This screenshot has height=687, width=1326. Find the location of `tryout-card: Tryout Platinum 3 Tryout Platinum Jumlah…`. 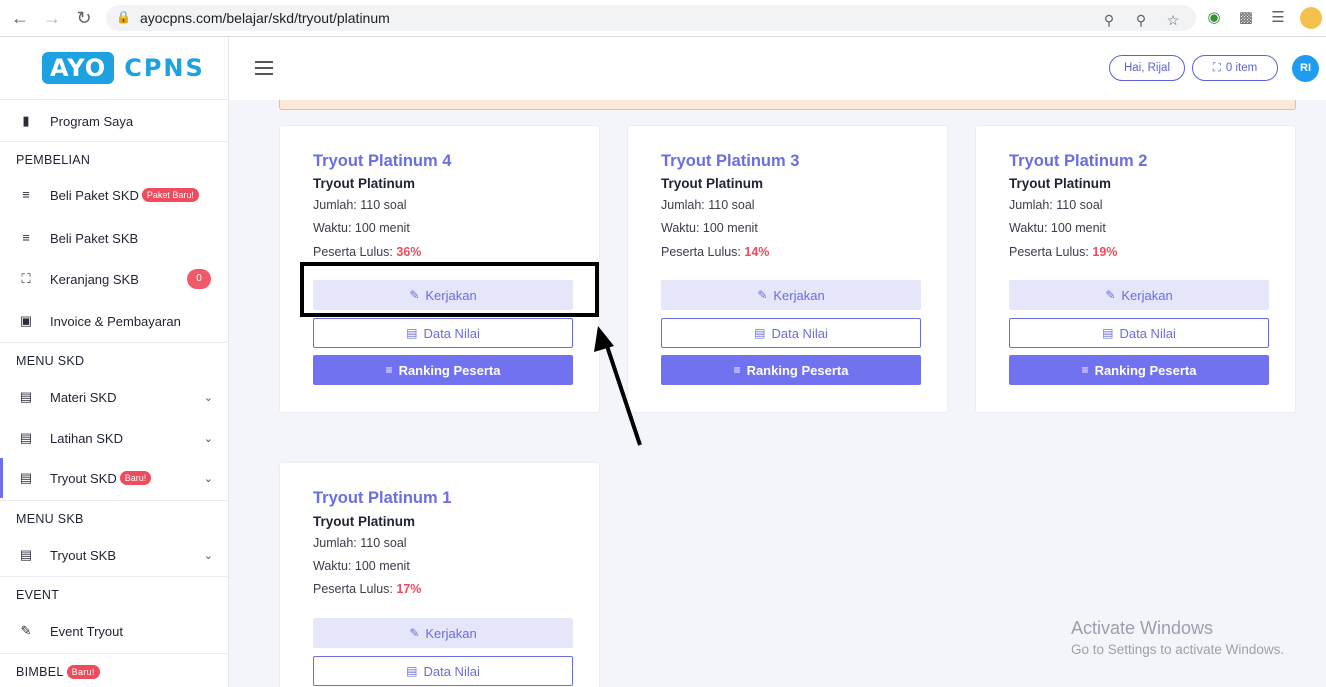

tryout-card: Tryout Platinum 3 Tryout Platinum Jumlah… is located at coordinates (787, 269).